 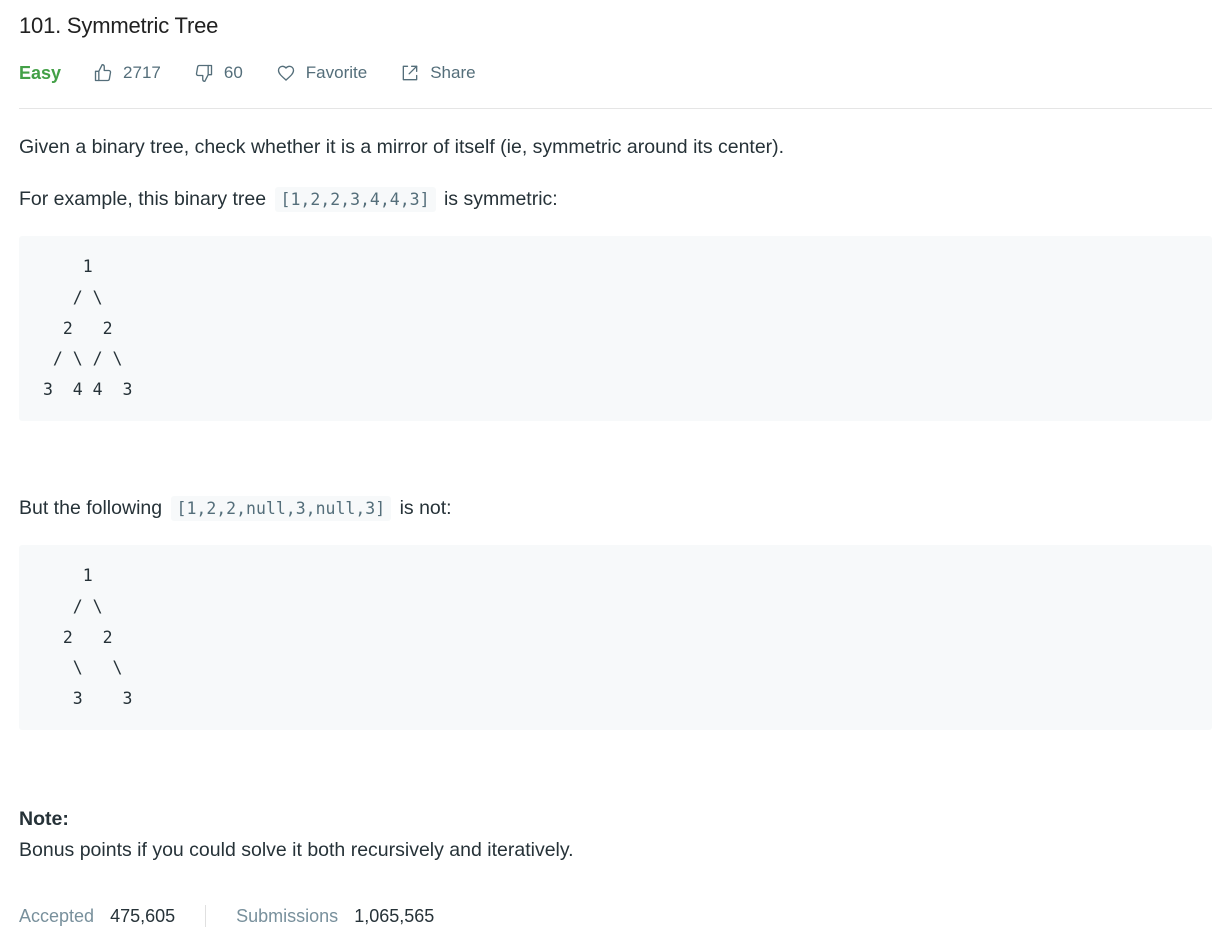 I want to click on like-button: 2717, so click(x=127, y=73).